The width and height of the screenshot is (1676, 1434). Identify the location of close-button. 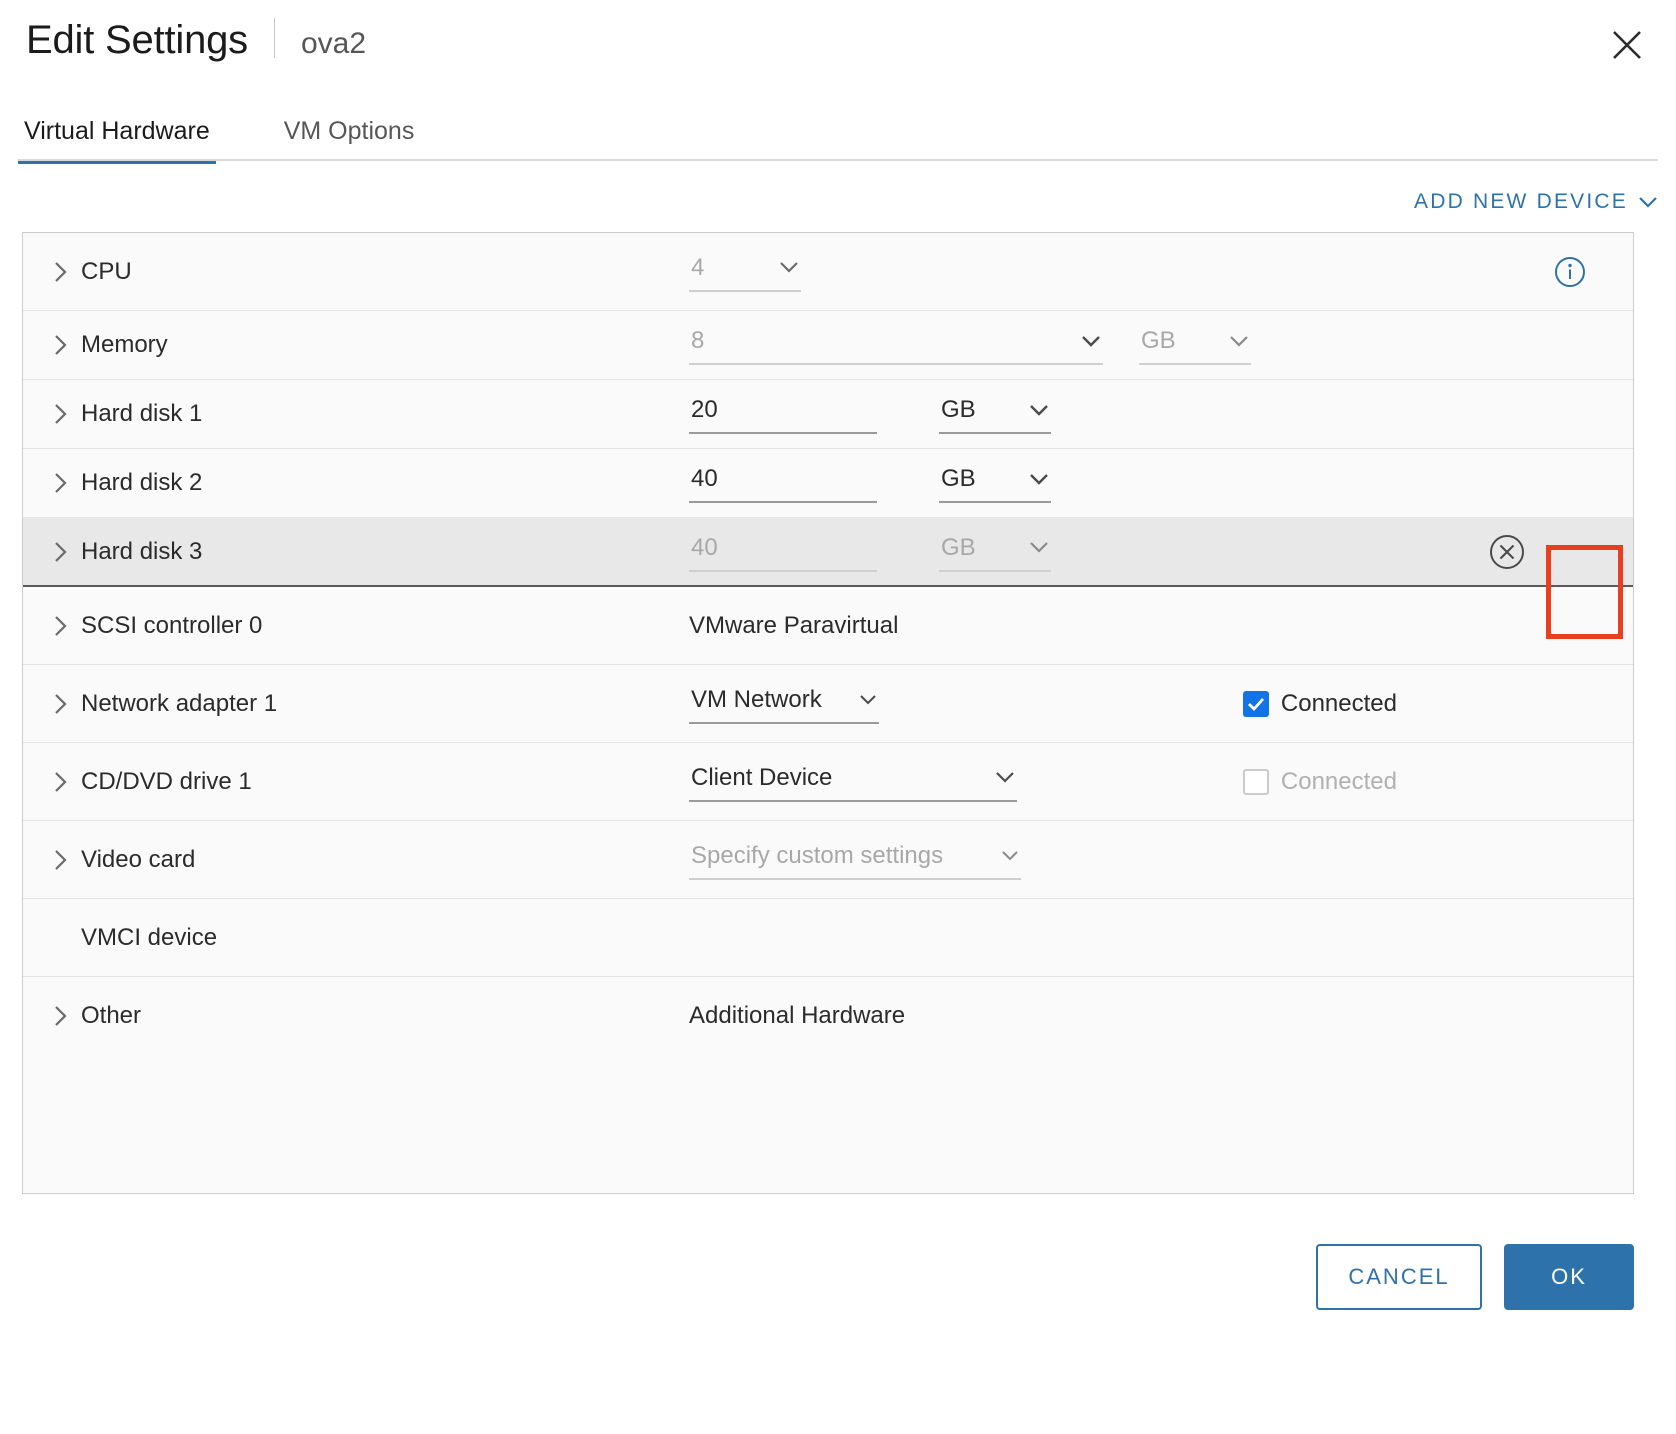
(1627, 45).